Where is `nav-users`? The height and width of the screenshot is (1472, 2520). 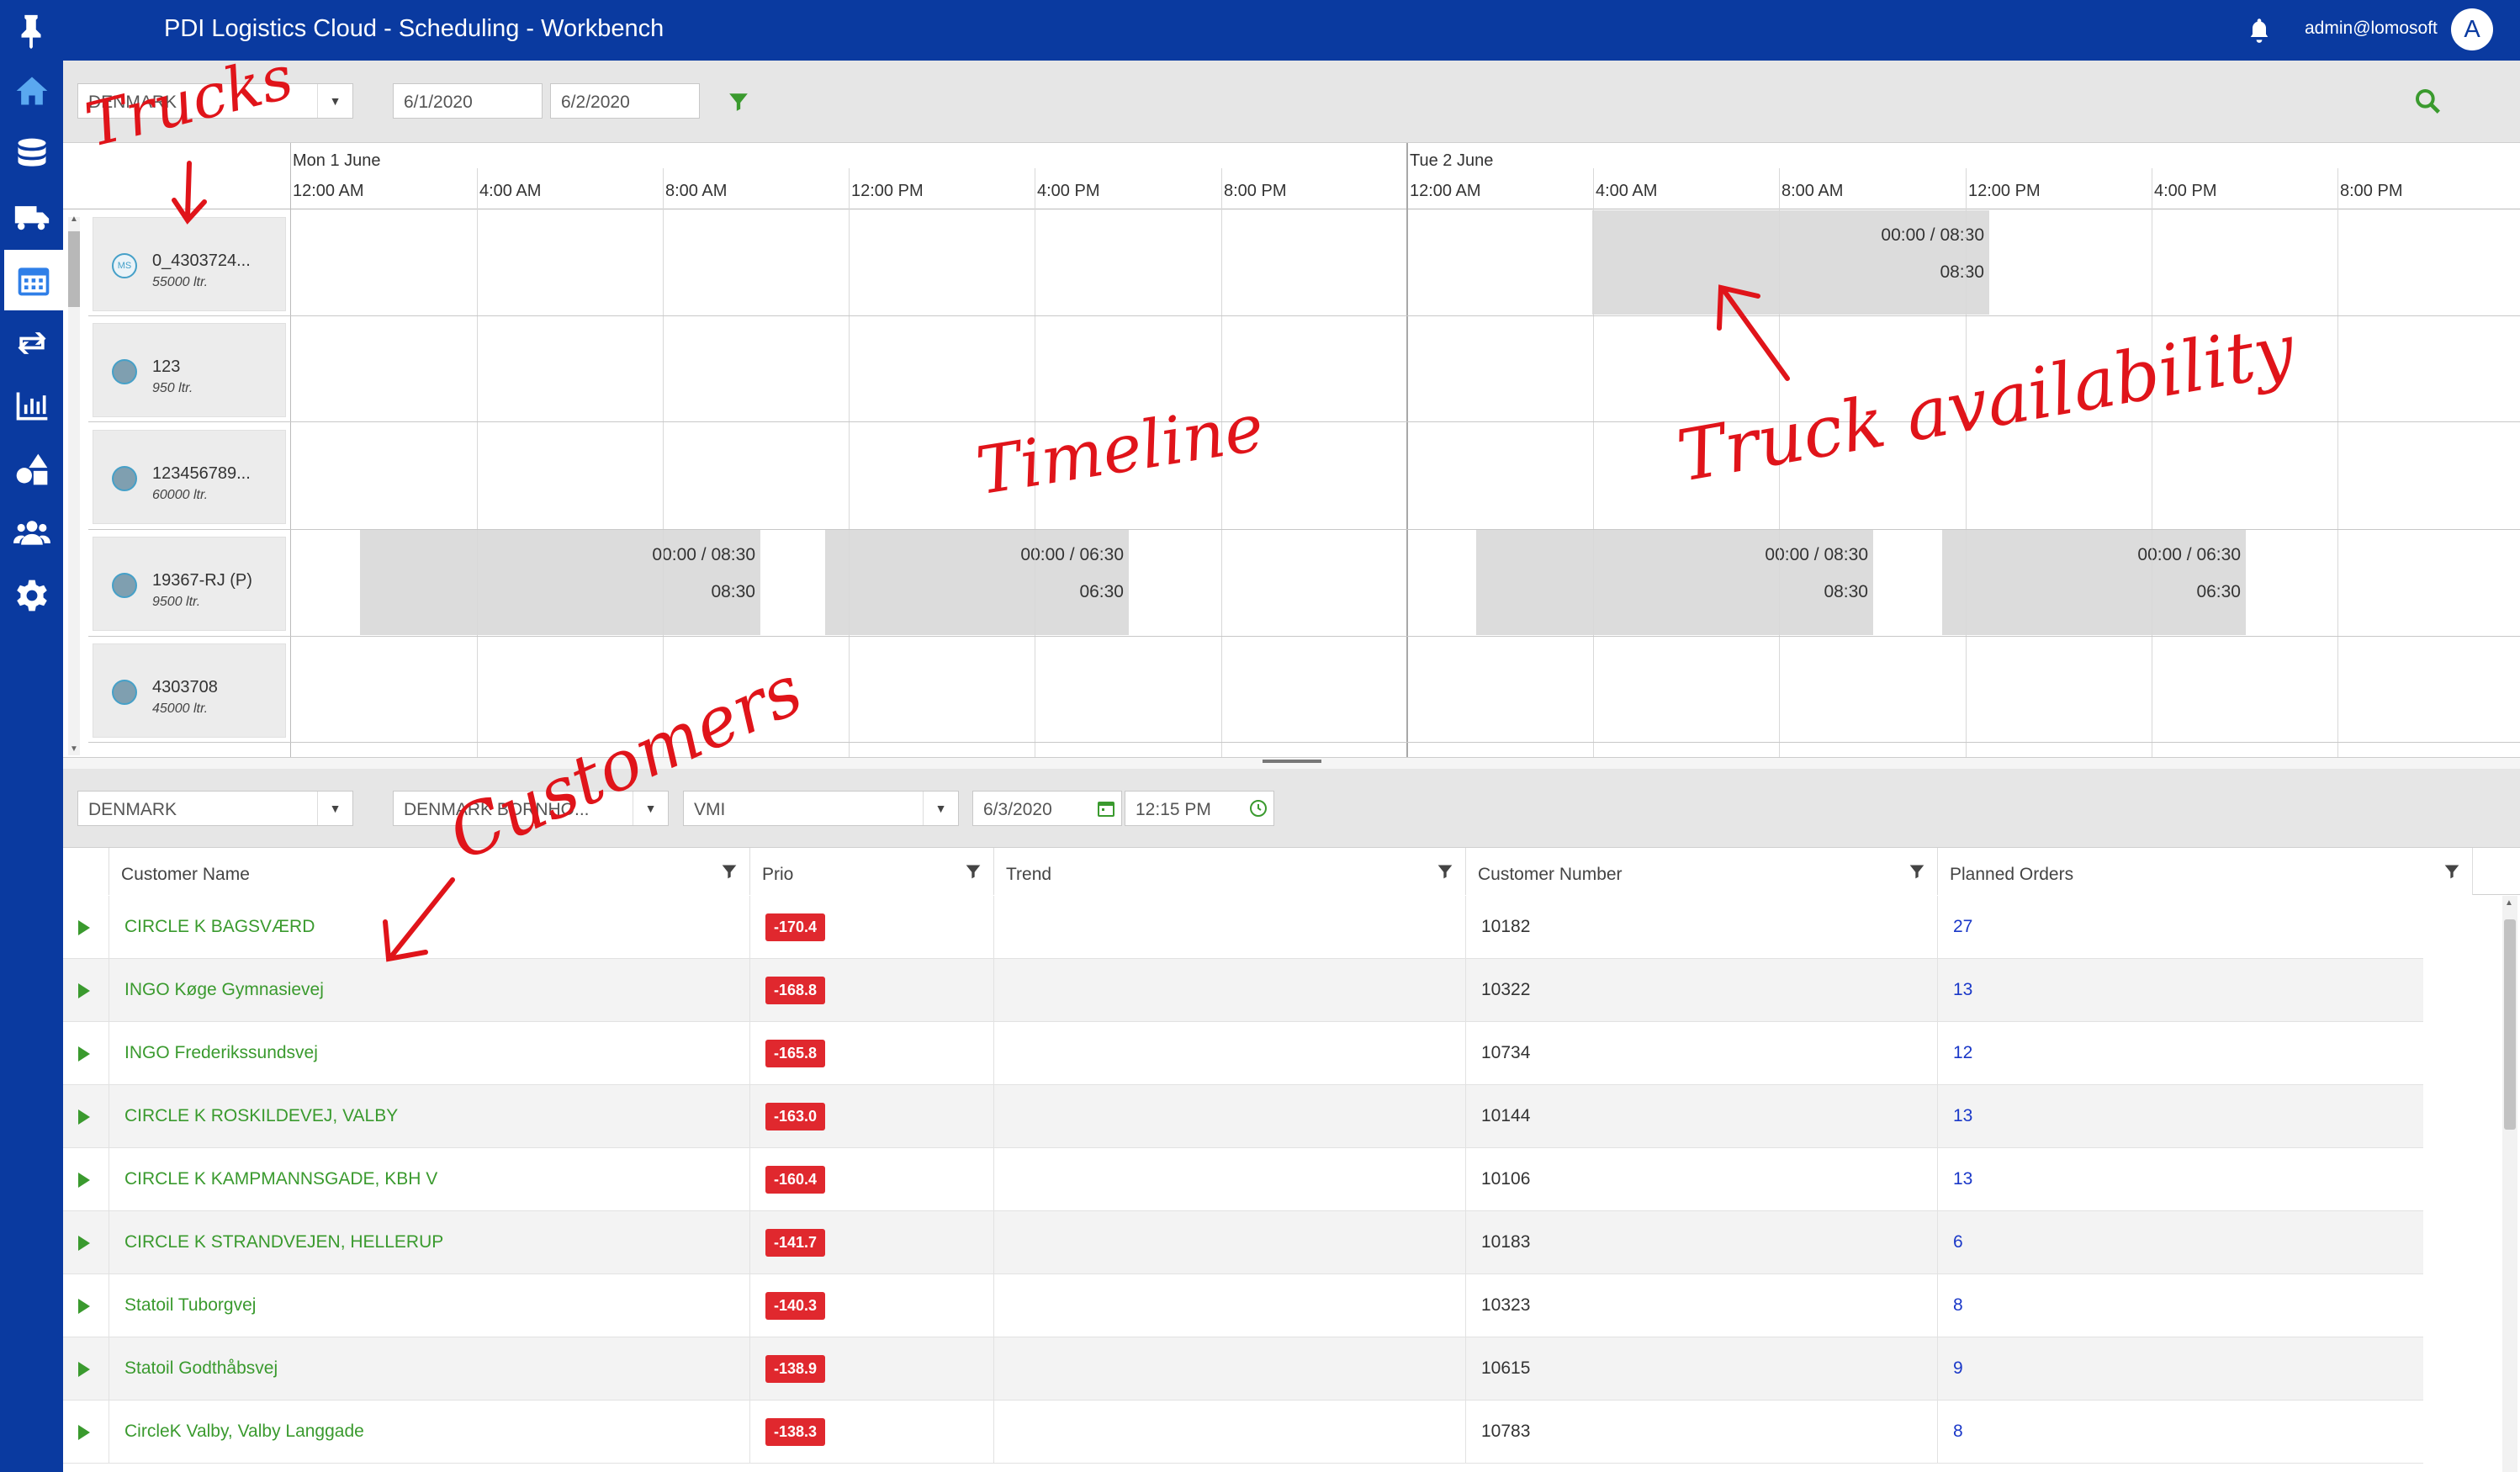 nav-users is located at coordinates (31, 532).